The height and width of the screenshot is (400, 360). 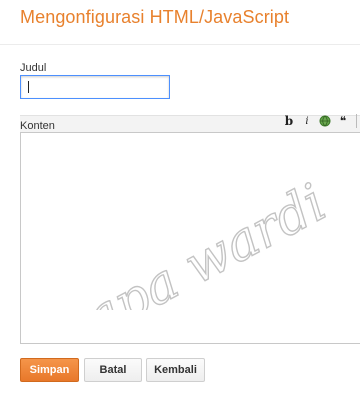 I want to click on editor-toolbar: b i ❝ F, so click(x=321, y=121).